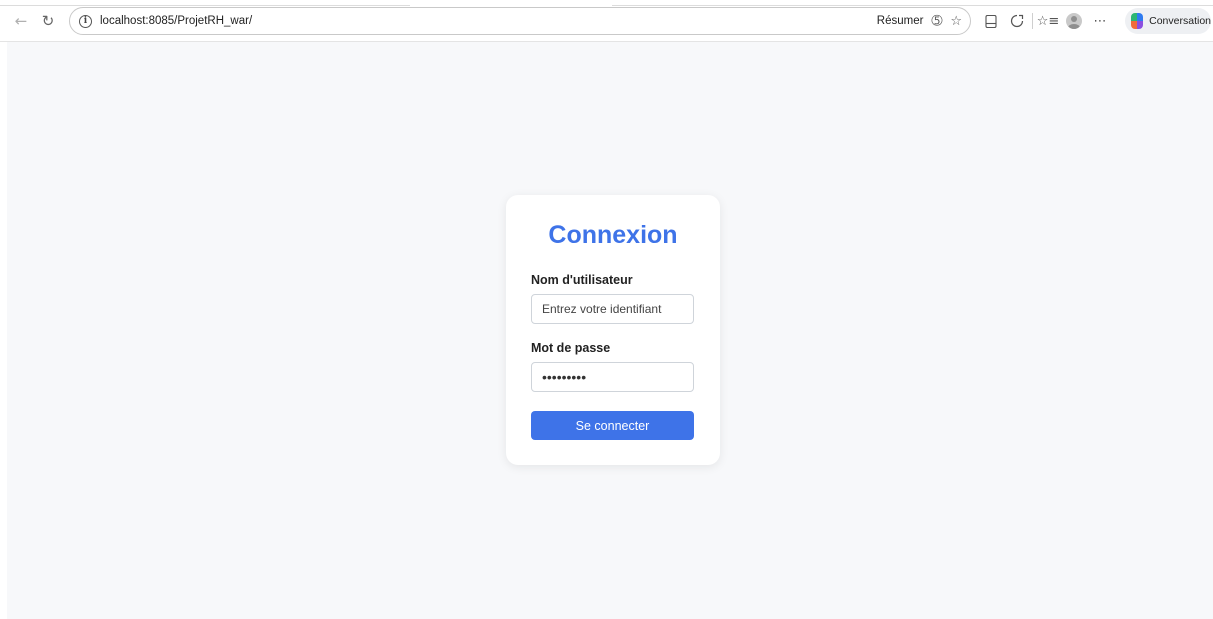  What do you see at coordinates (1032, 21) in the screenshot?
I see `toolbar-divider` at bounding box center [1032, 21].